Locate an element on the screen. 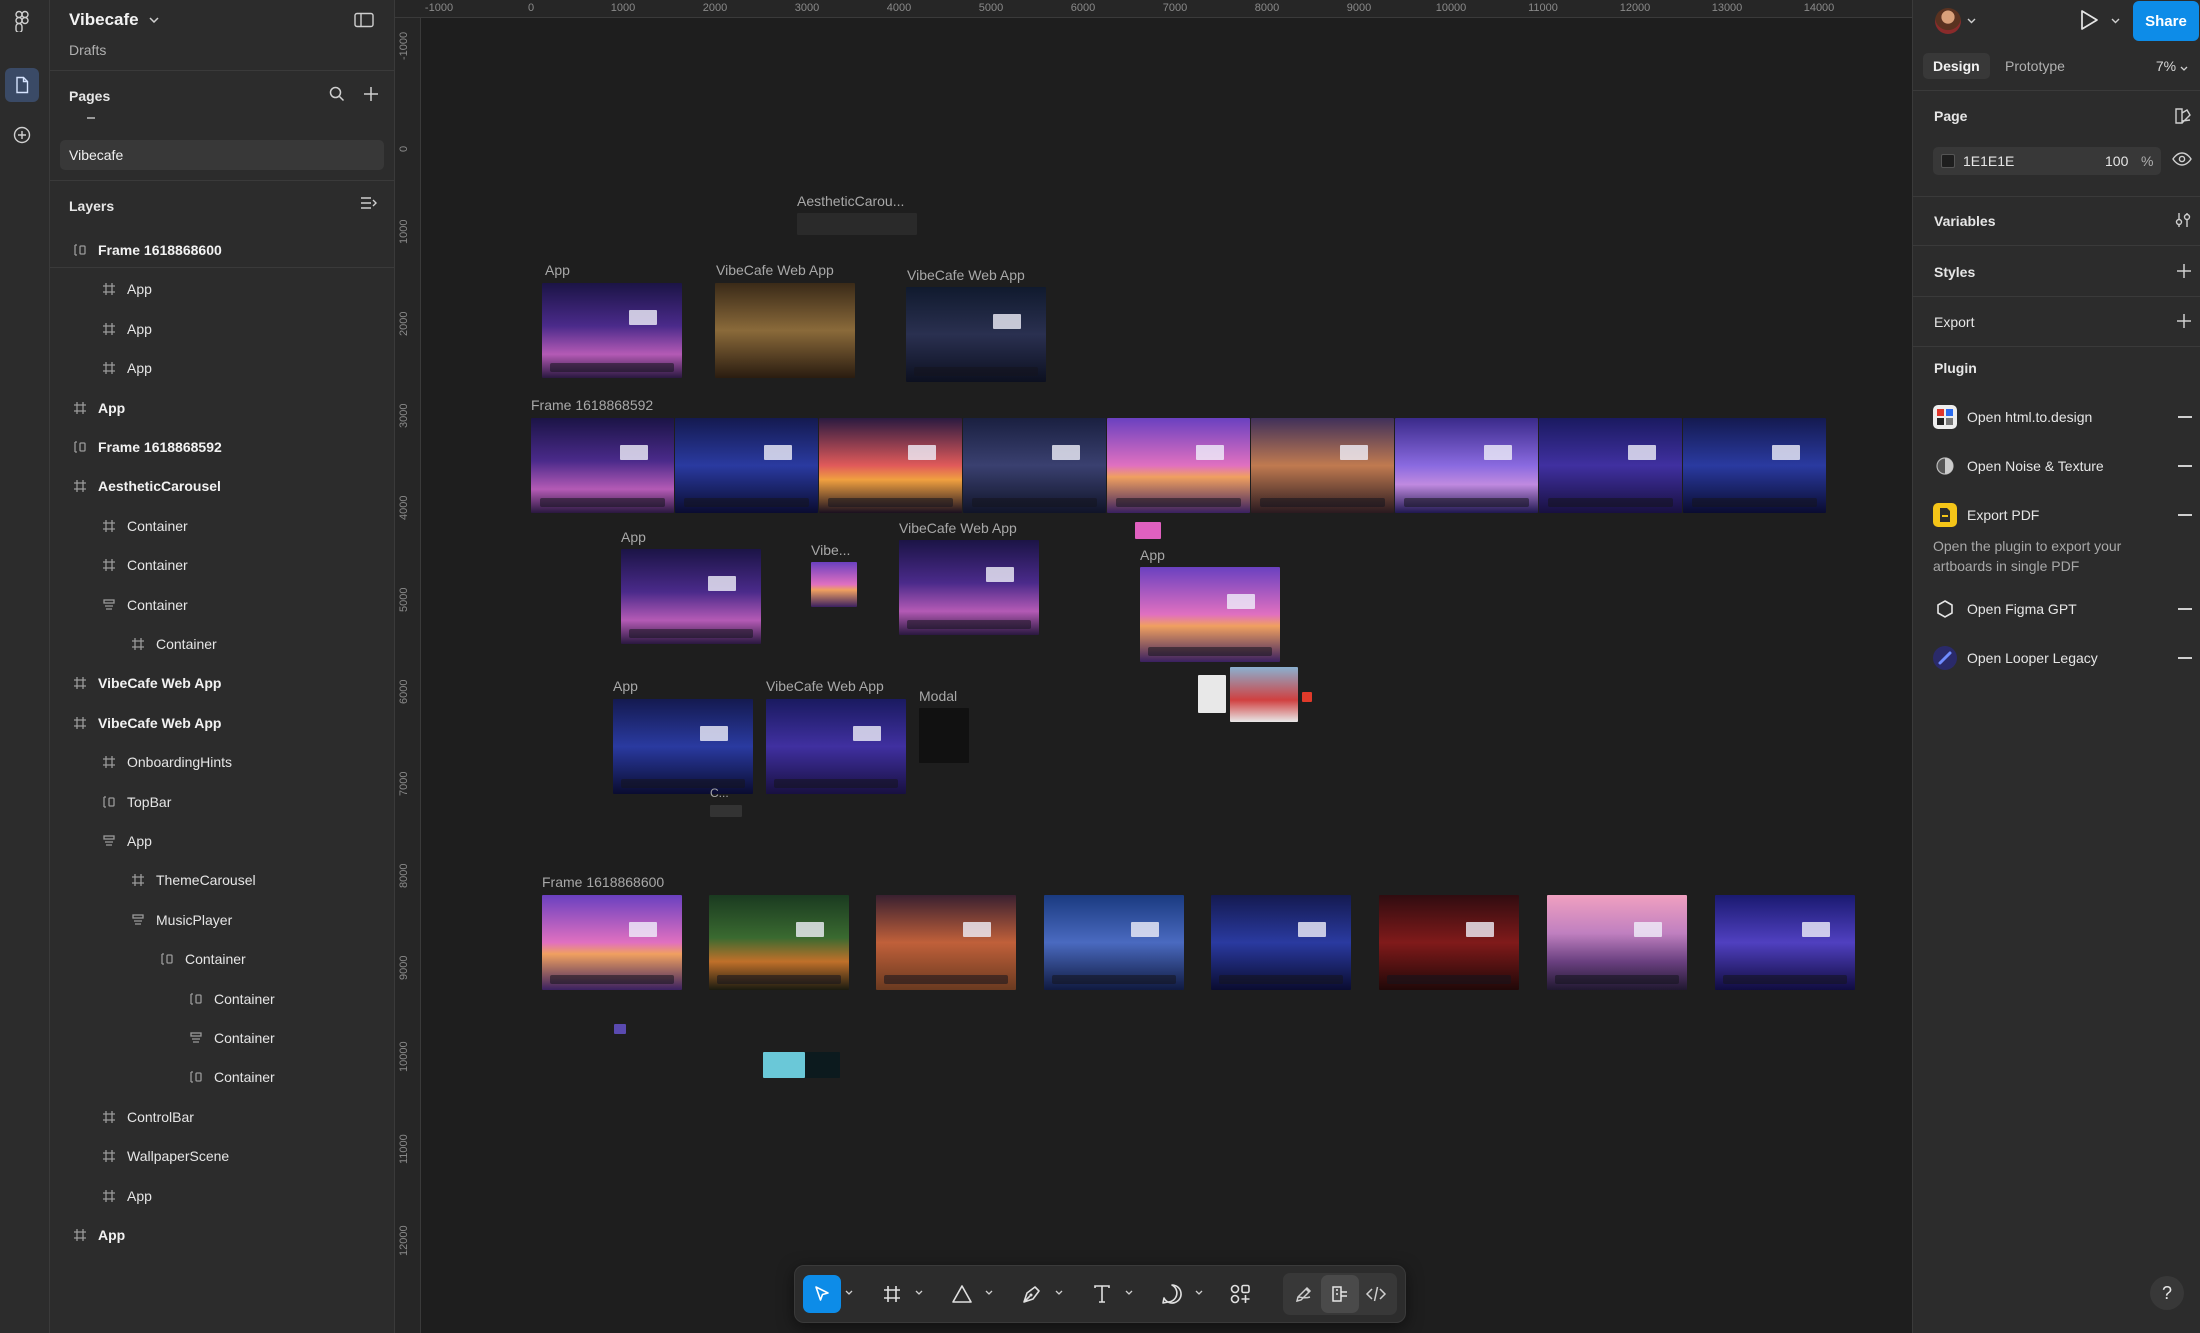 This screenshot has width=2200, height=1333. plugin-html-to-design: Open html.to.design is located at coordinates (2012, 417).